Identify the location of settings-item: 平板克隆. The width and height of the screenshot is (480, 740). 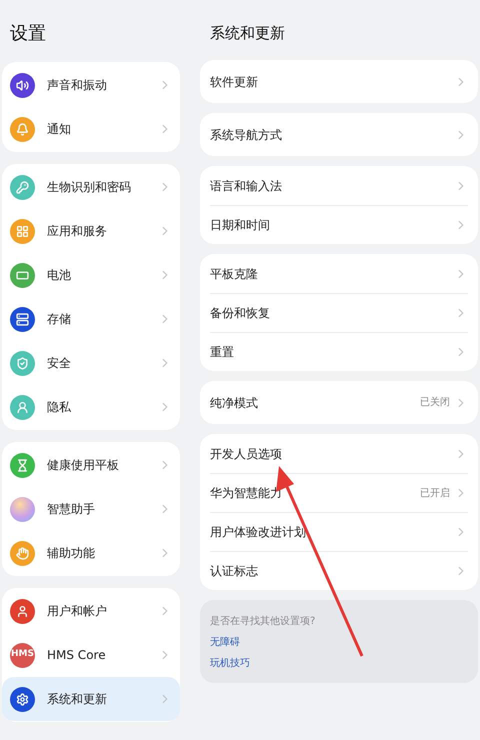
(339, 273).